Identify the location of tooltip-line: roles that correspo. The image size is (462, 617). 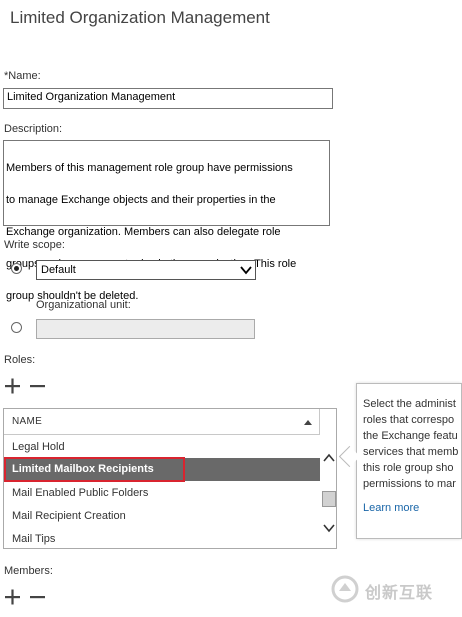
(409, 420).